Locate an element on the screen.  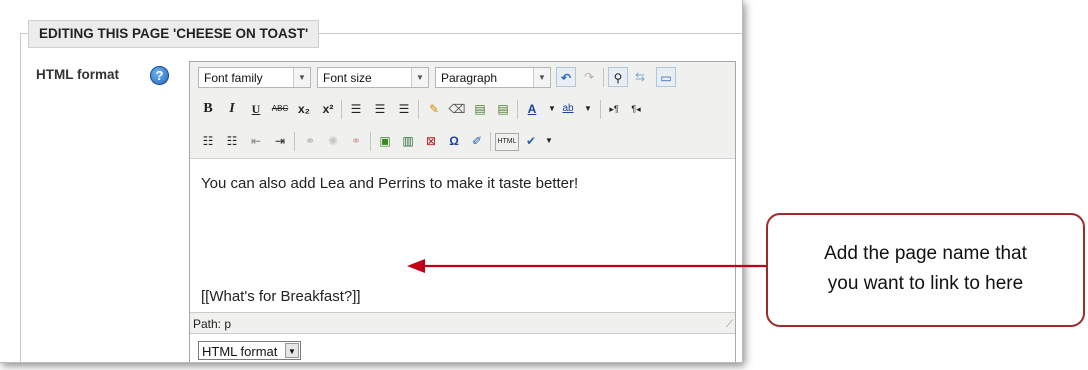
font-size-select: Font size ▼ is located at coordinates (373, 77).